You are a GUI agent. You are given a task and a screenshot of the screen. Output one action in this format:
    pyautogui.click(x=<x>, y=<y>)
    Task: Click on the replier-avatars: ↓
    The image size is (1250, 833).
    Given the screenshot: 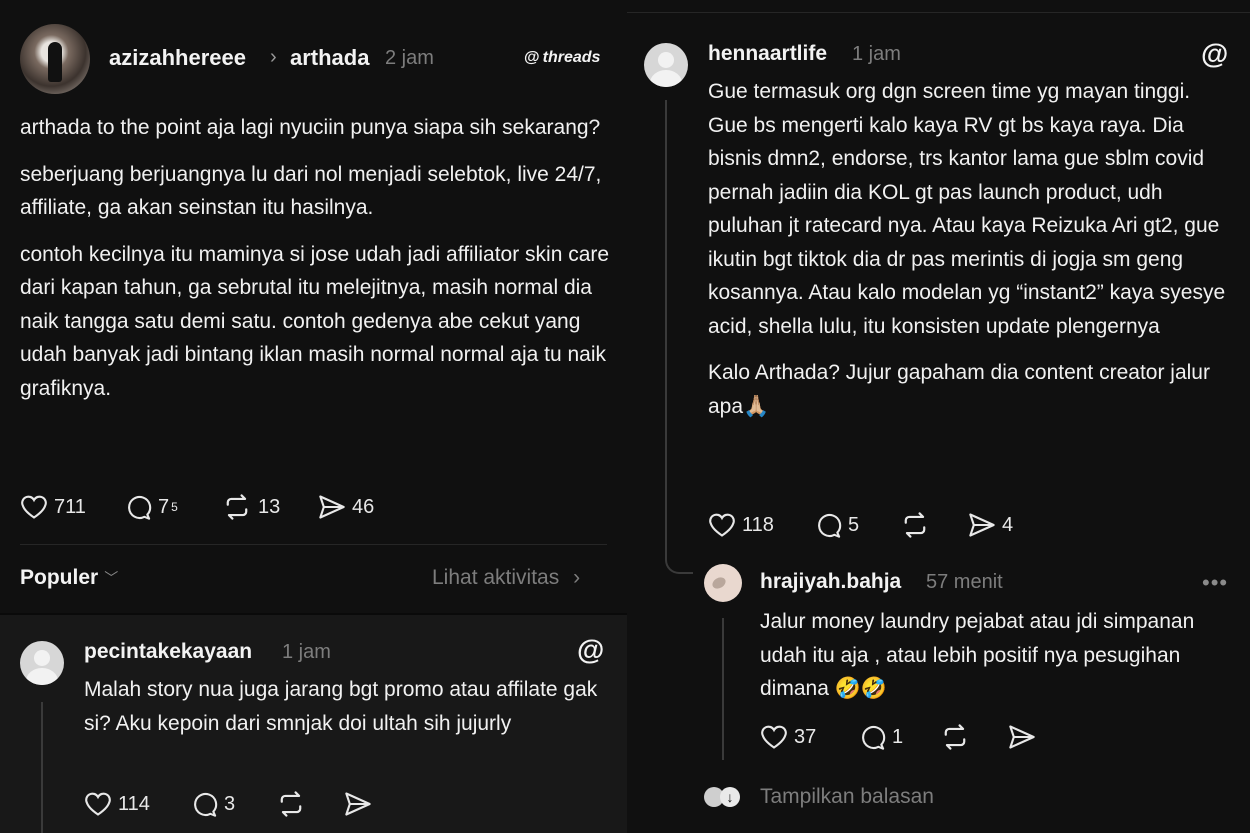 What is the action you would take?
    pyautogui.click(x=726, y=797)
    